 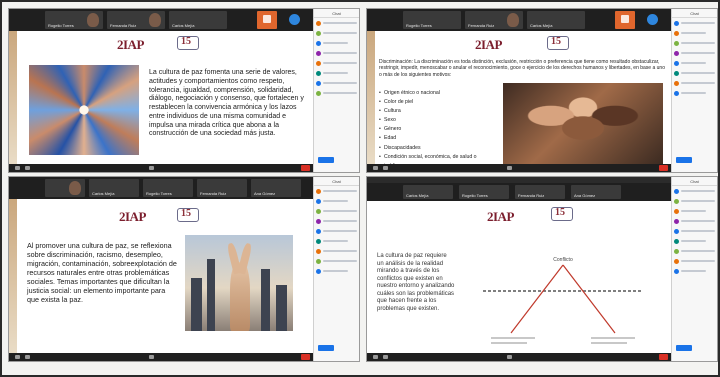 What do you see at coordinates (434, 138) in the screenshot?
I see `list-item: Edad` at bounding box center [434, 138].